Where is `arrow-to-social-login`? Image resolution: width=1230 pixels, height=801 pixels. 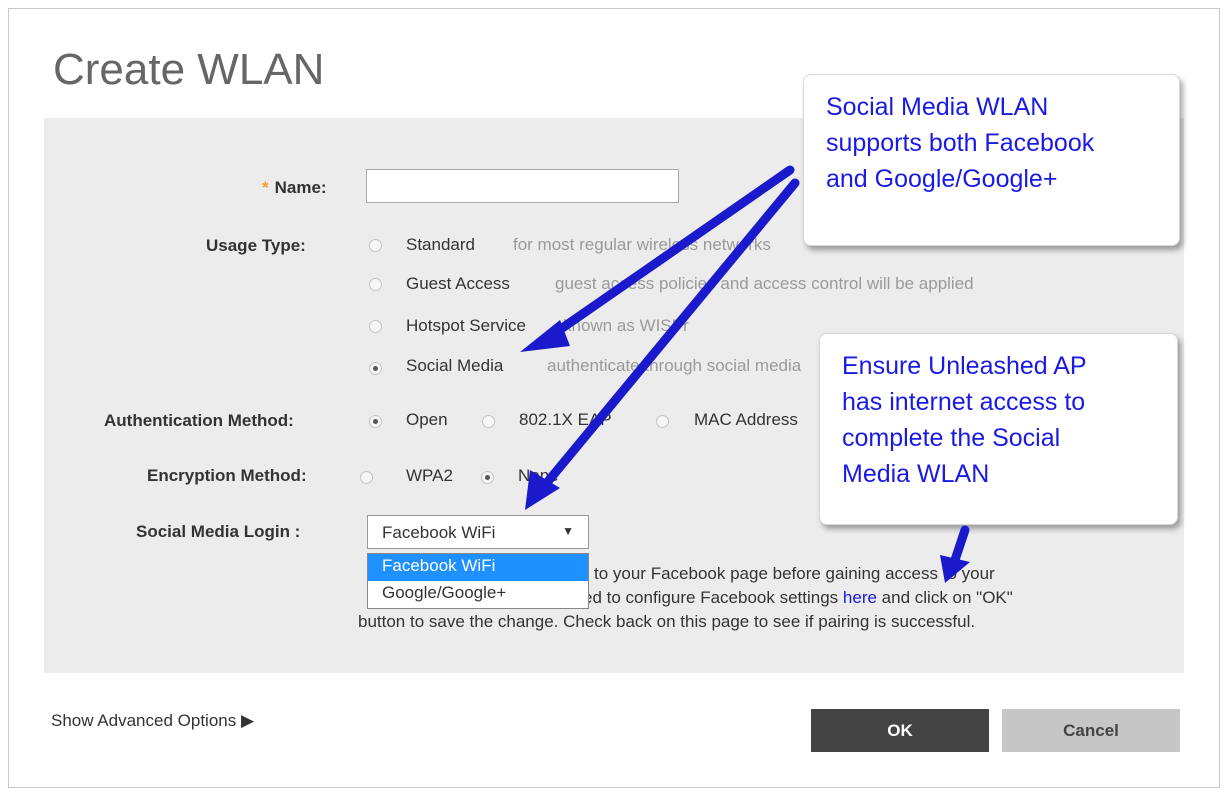
arrow-to-social-login is located at coordinates (670, 334).